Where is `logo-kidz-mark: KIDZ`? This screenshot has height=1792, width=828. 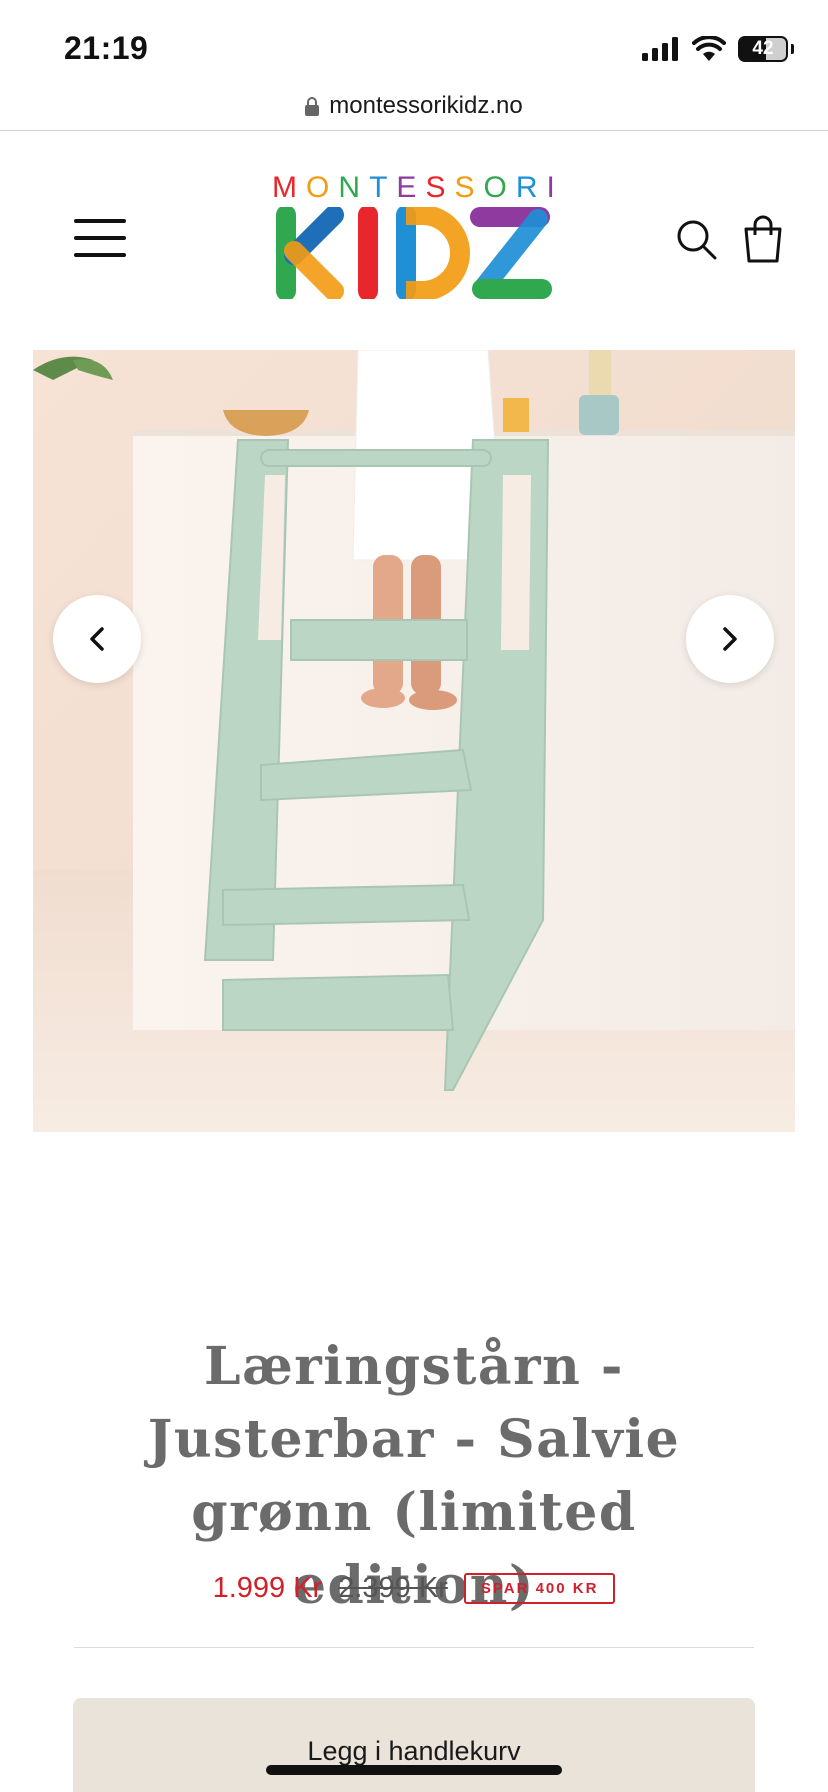
logo-kidz-mark: KIDZ is located at coordinates (414, 253).